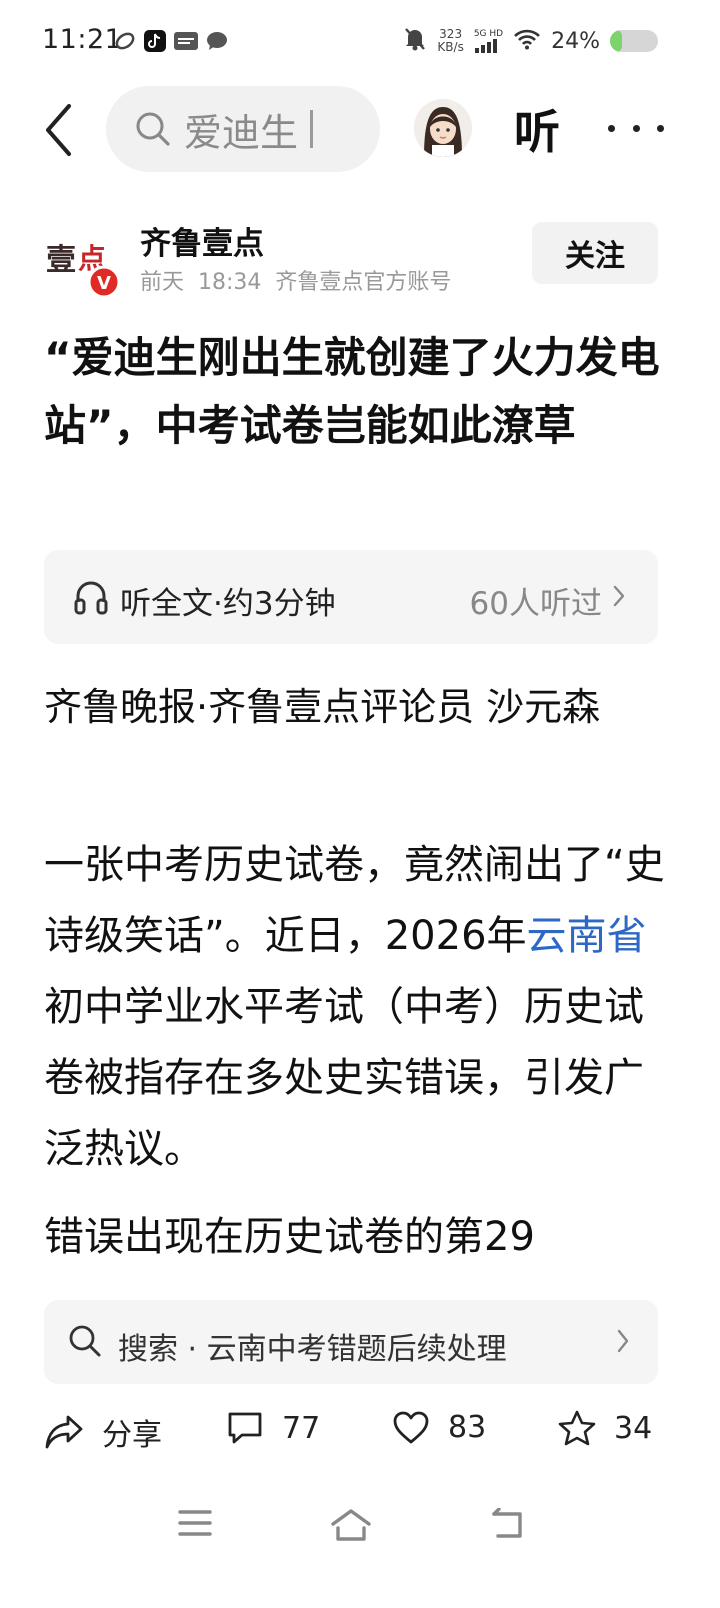 This screenshot has width=720, height=1608. I want to click on status-time: 11:21, so click(82, 39).